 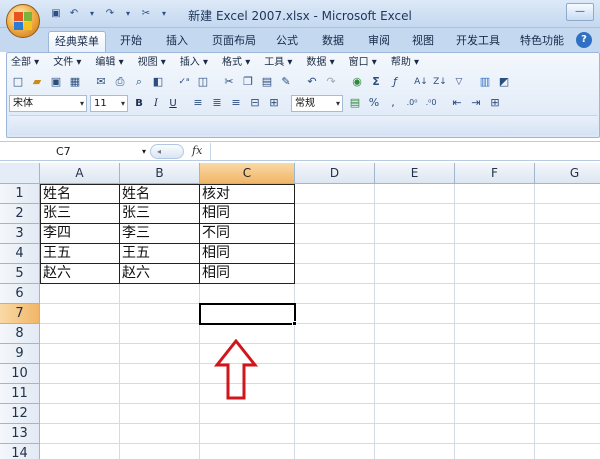 What do you see at coordinates (363, 63) in the screenshot?
I see `menu-window: 窗口 ▾` at bounding box center [363, 63].